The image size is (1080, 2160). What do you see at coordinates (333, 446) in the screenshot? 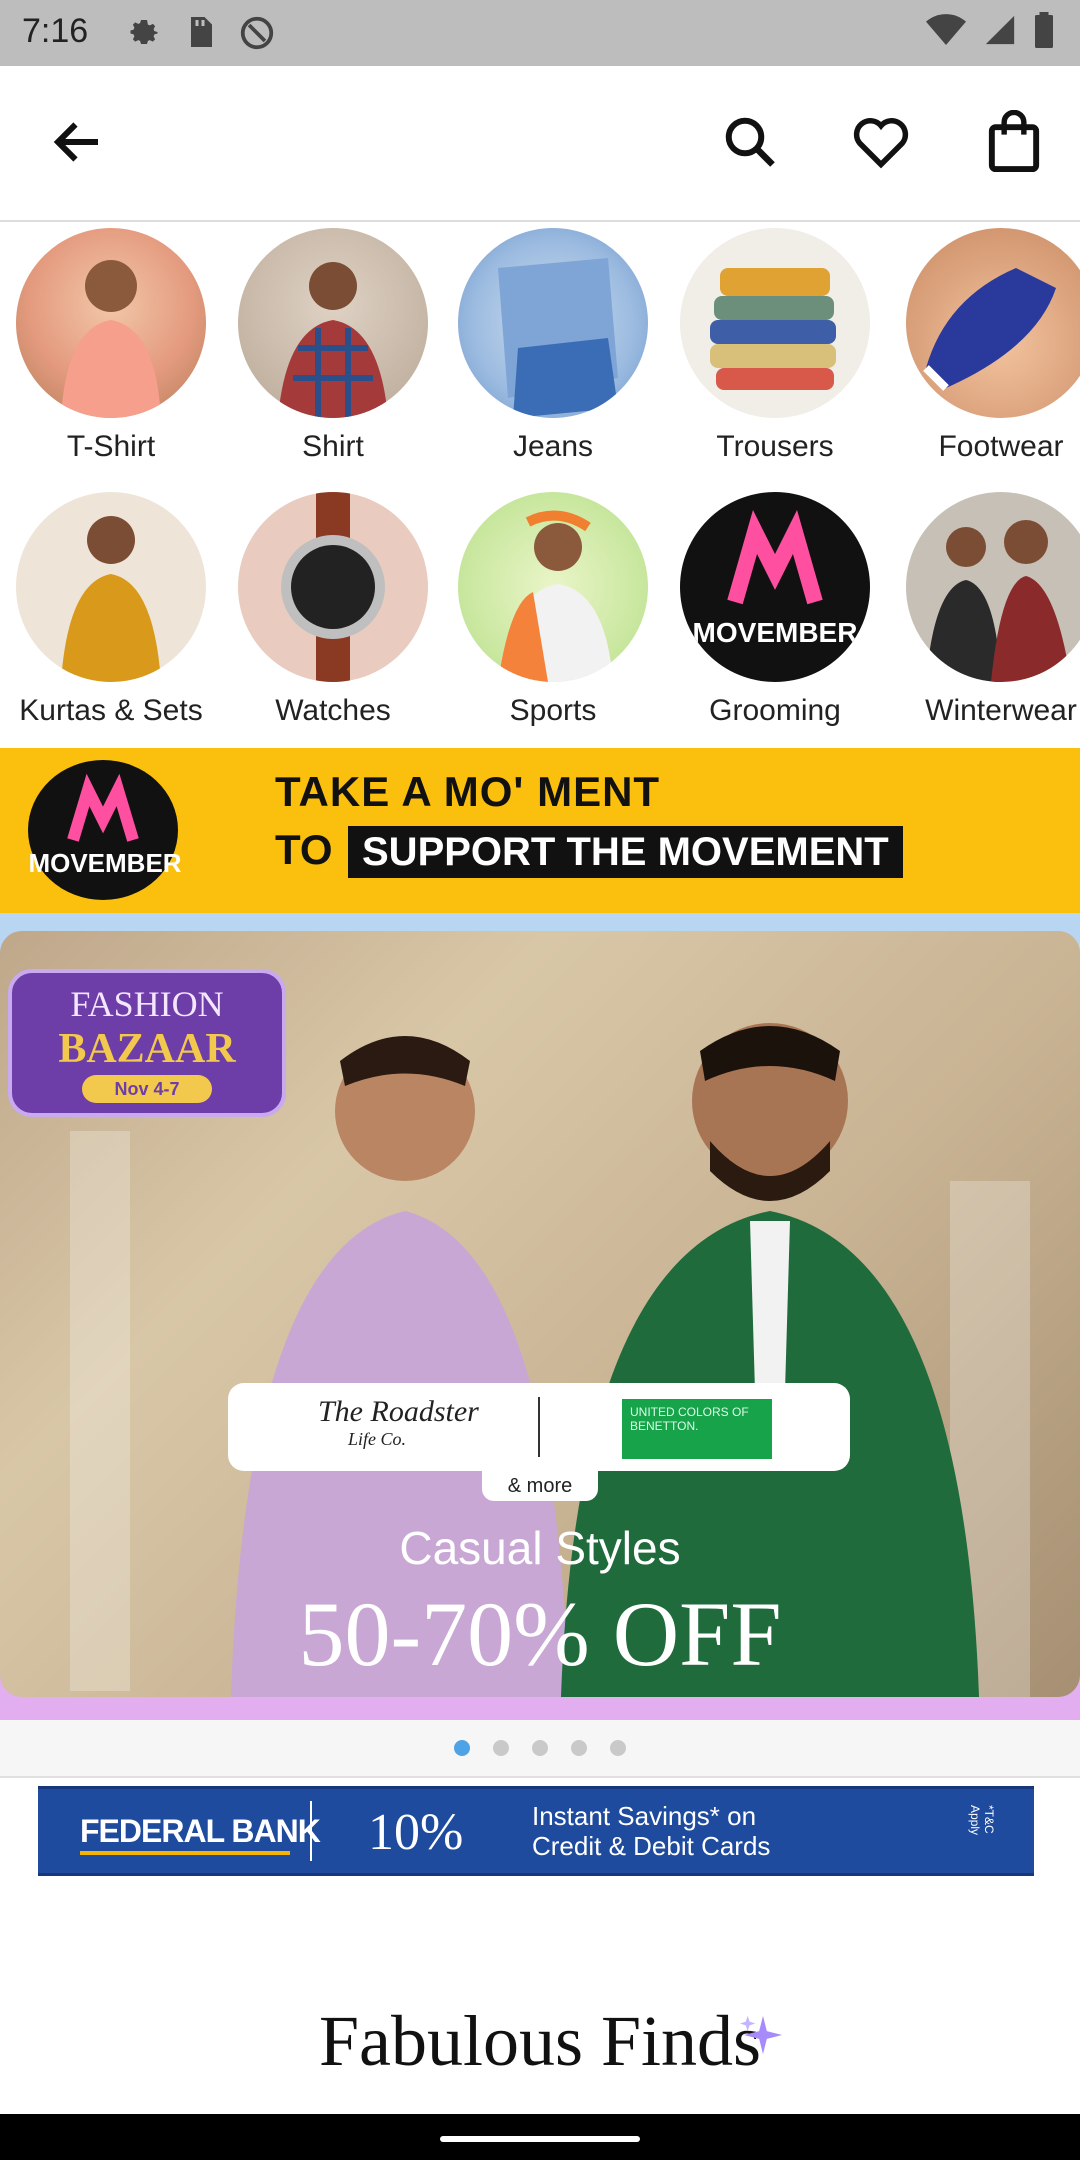
I see `category-label: Shirt` at bounding box center [333, 446].